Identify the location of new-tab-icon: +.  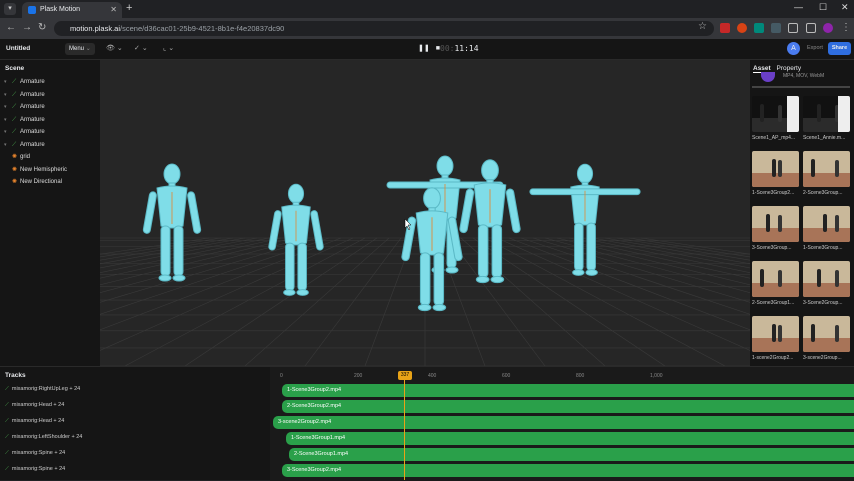
(129, 8).